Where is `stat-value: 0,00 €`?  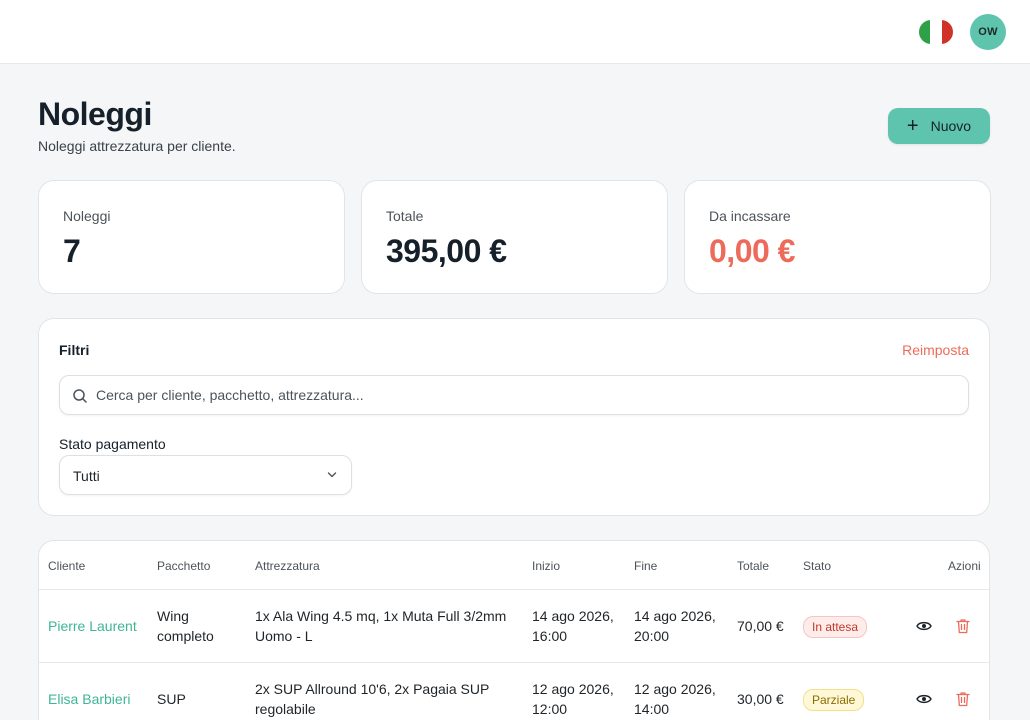
stat-value: 0,00 € is located at coordinates (752, 251).